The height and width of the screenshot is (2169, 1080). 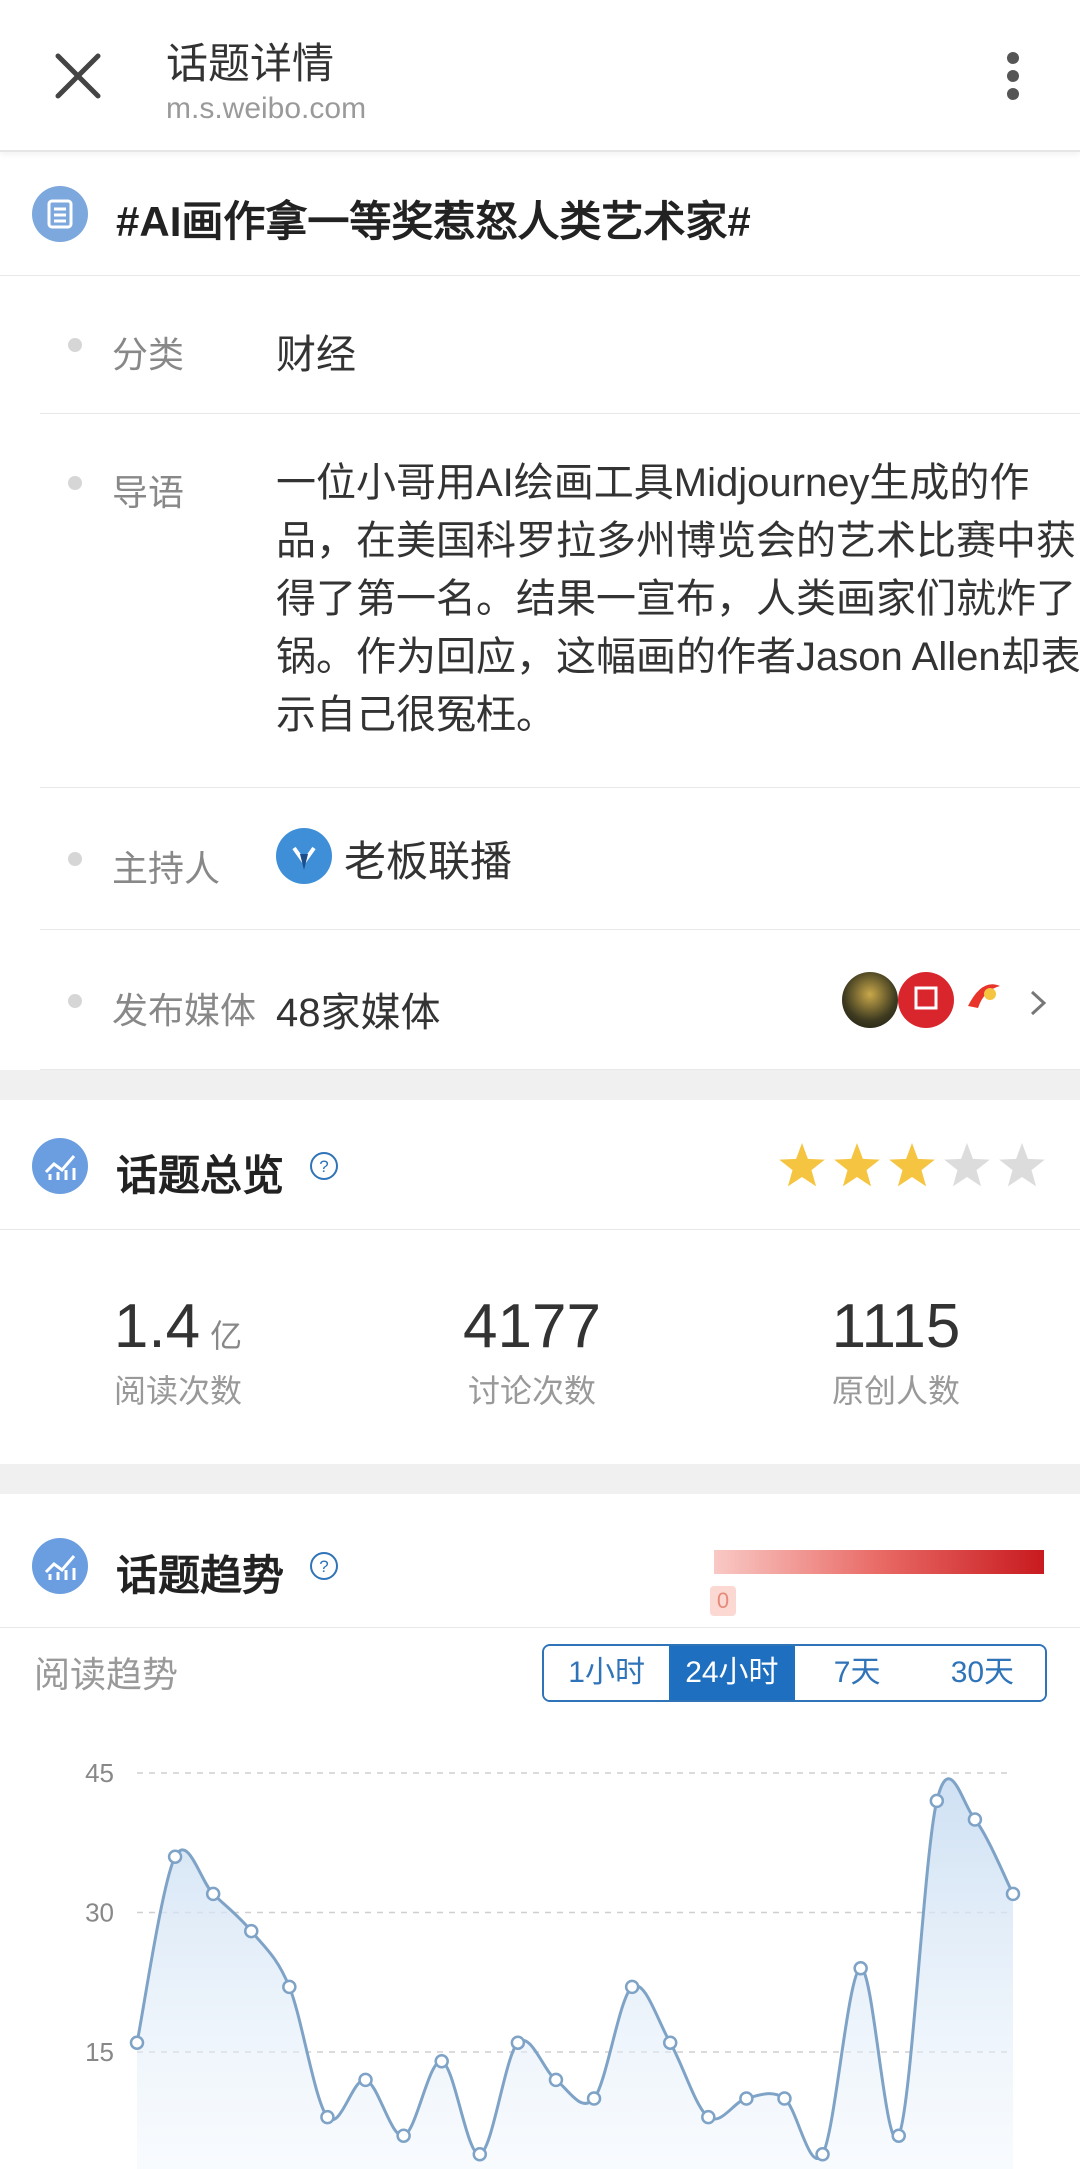 I want to click on chevron-right-icon, so click(x=1037, y=1003).